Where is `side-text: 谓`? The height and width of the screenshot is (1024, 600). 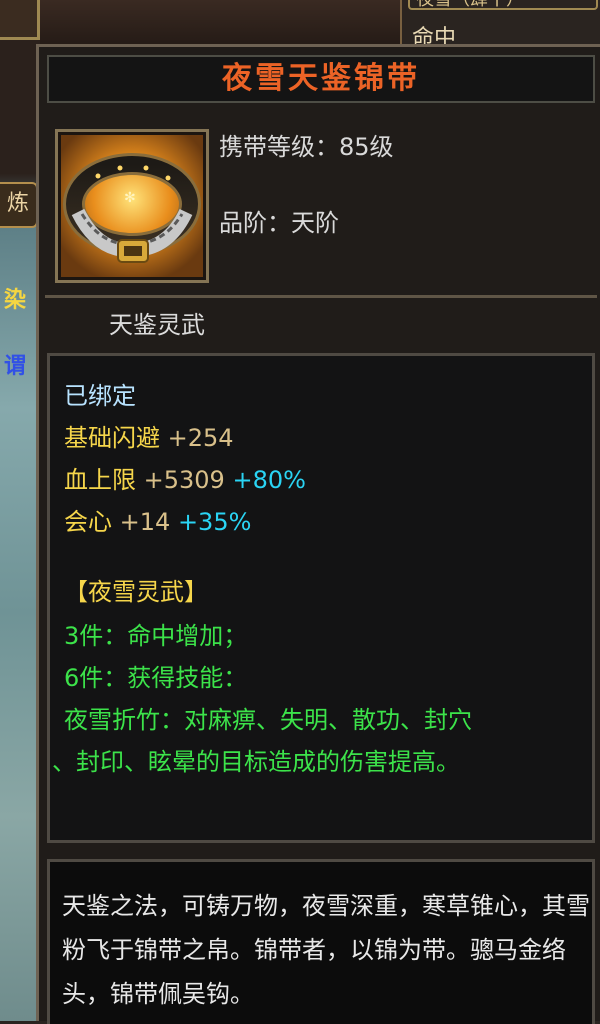
side-text: 谓 is located at coordinates (15, 366).